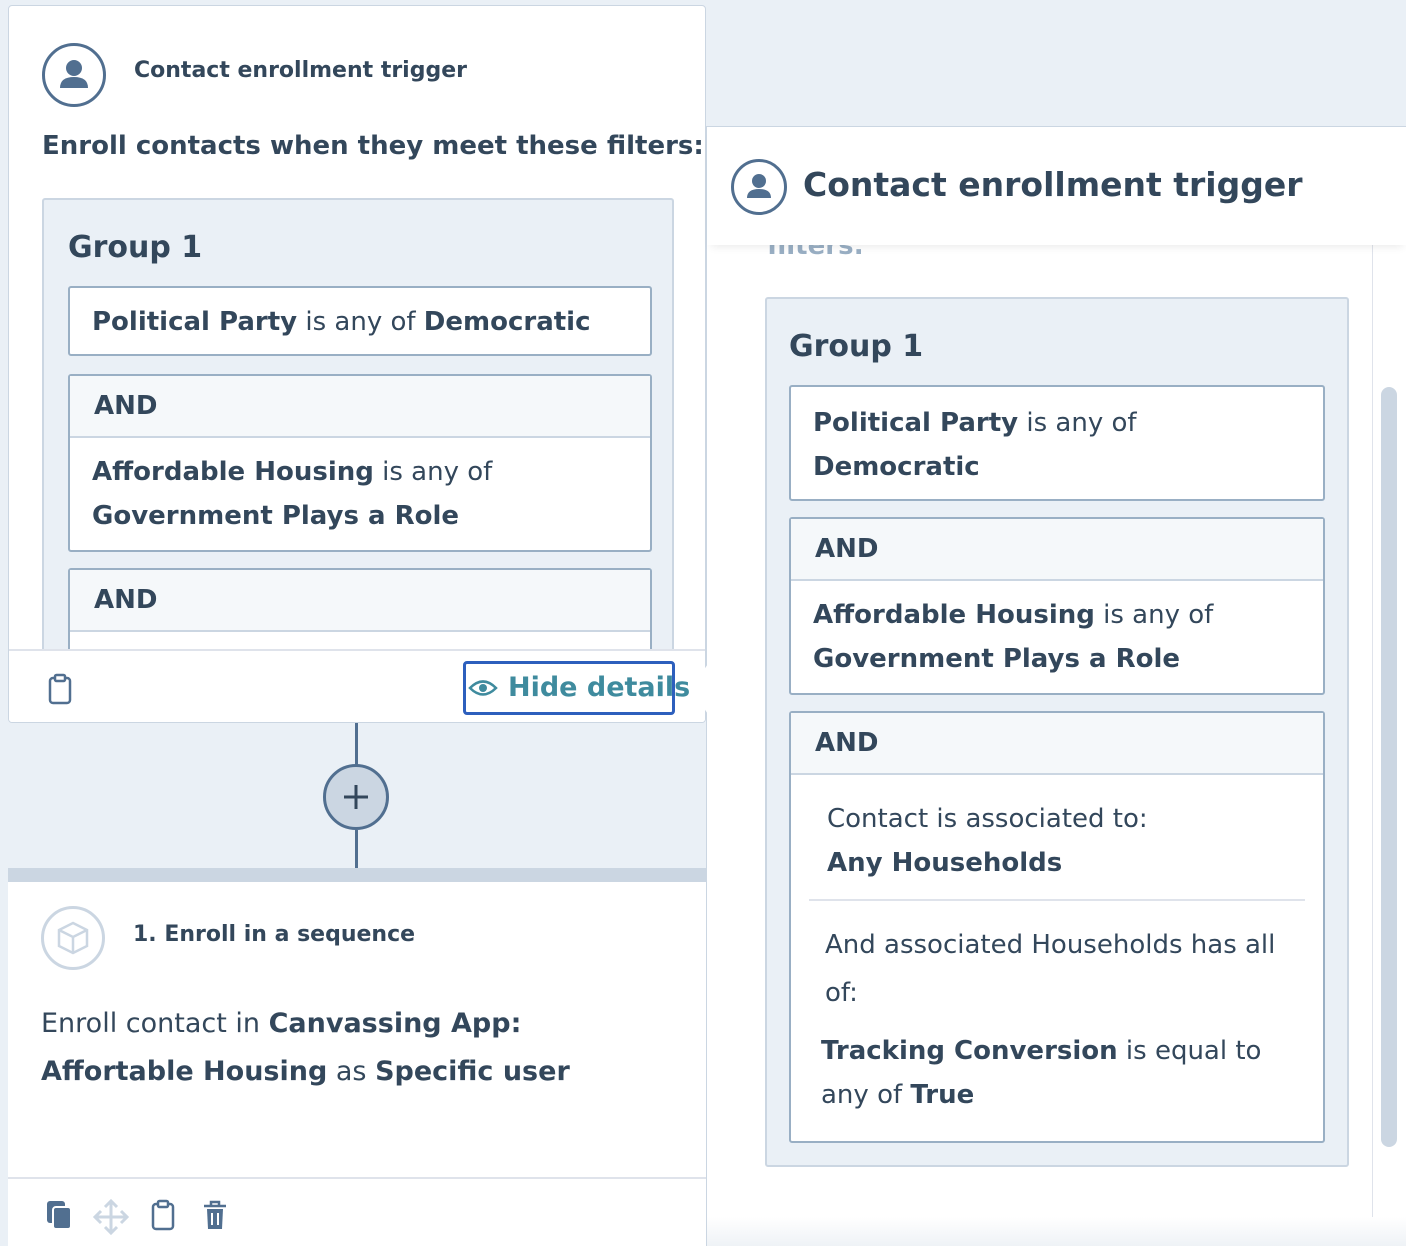 This screenshot has height=1246, width=1406. What do you see at coordinates (1053, 184) in the screenshot?
I see `panel-title: Contact enrollment trigger` at bounding box center [1053, 184].